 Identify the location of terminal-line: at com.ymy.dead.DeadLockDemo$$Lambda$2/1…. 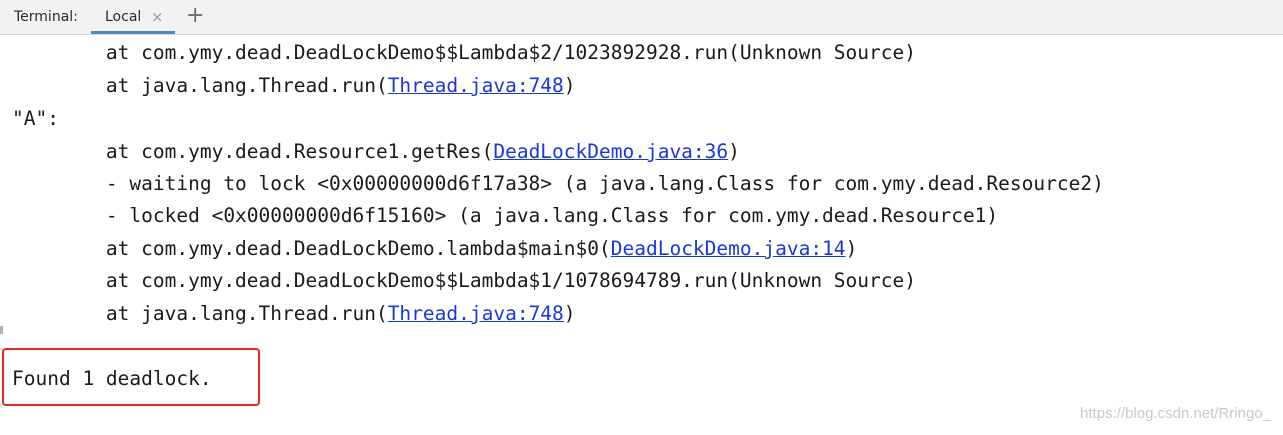
(464, 53).